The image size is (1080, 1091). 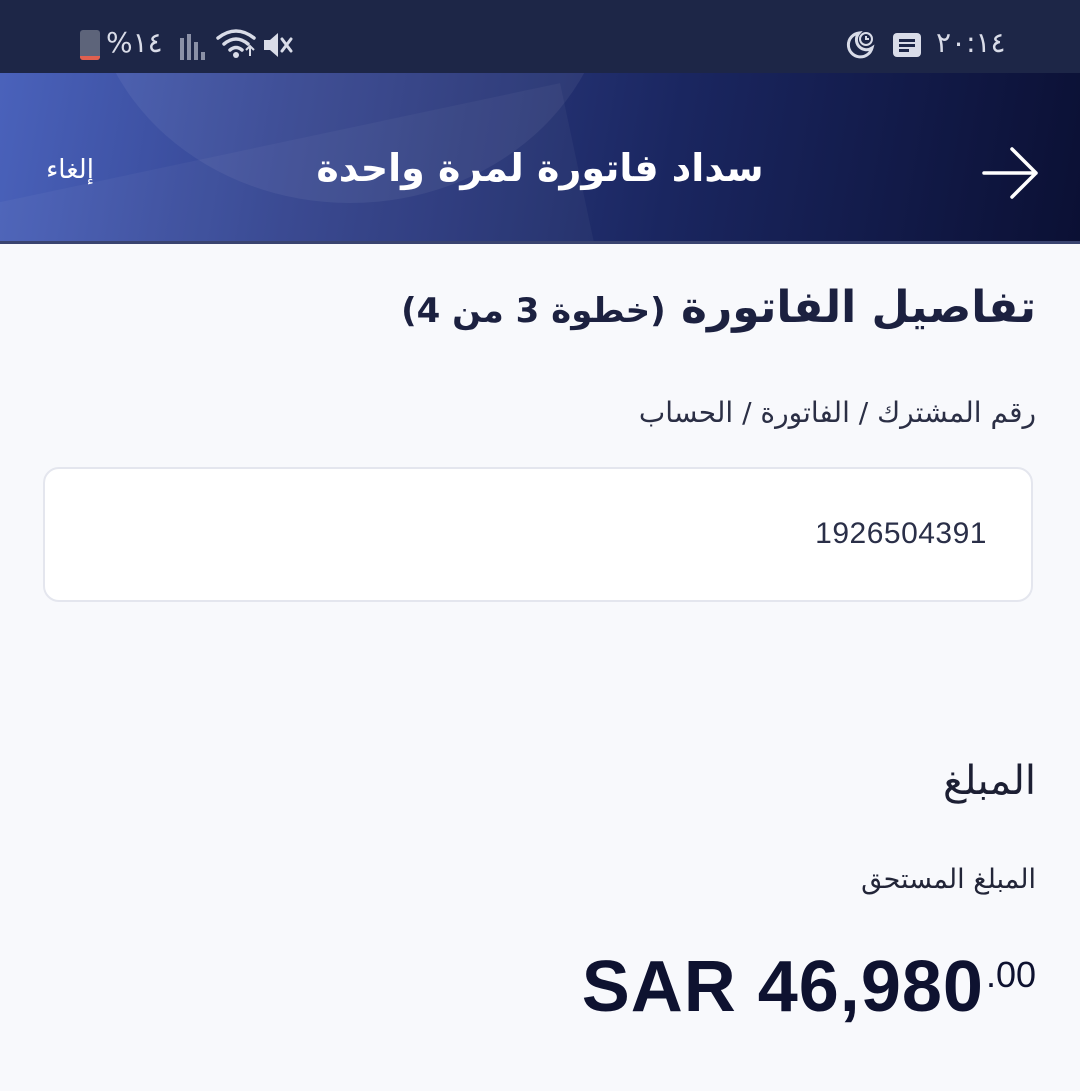 I want to click on section-title-text: تفاصيل الفاتورة, so click(x=858, y=307).